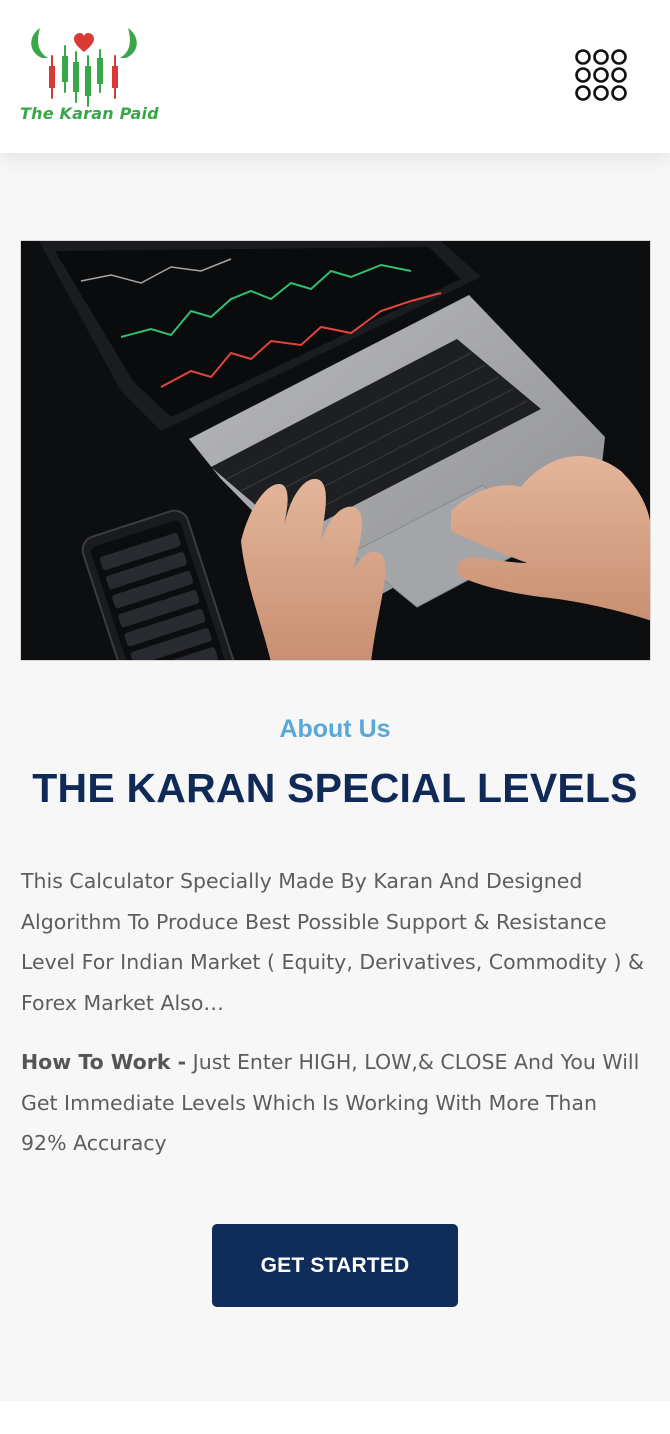 The image size is (670, 1434). I want to click on site-logo: The Karan Paid, so click(88, 75).